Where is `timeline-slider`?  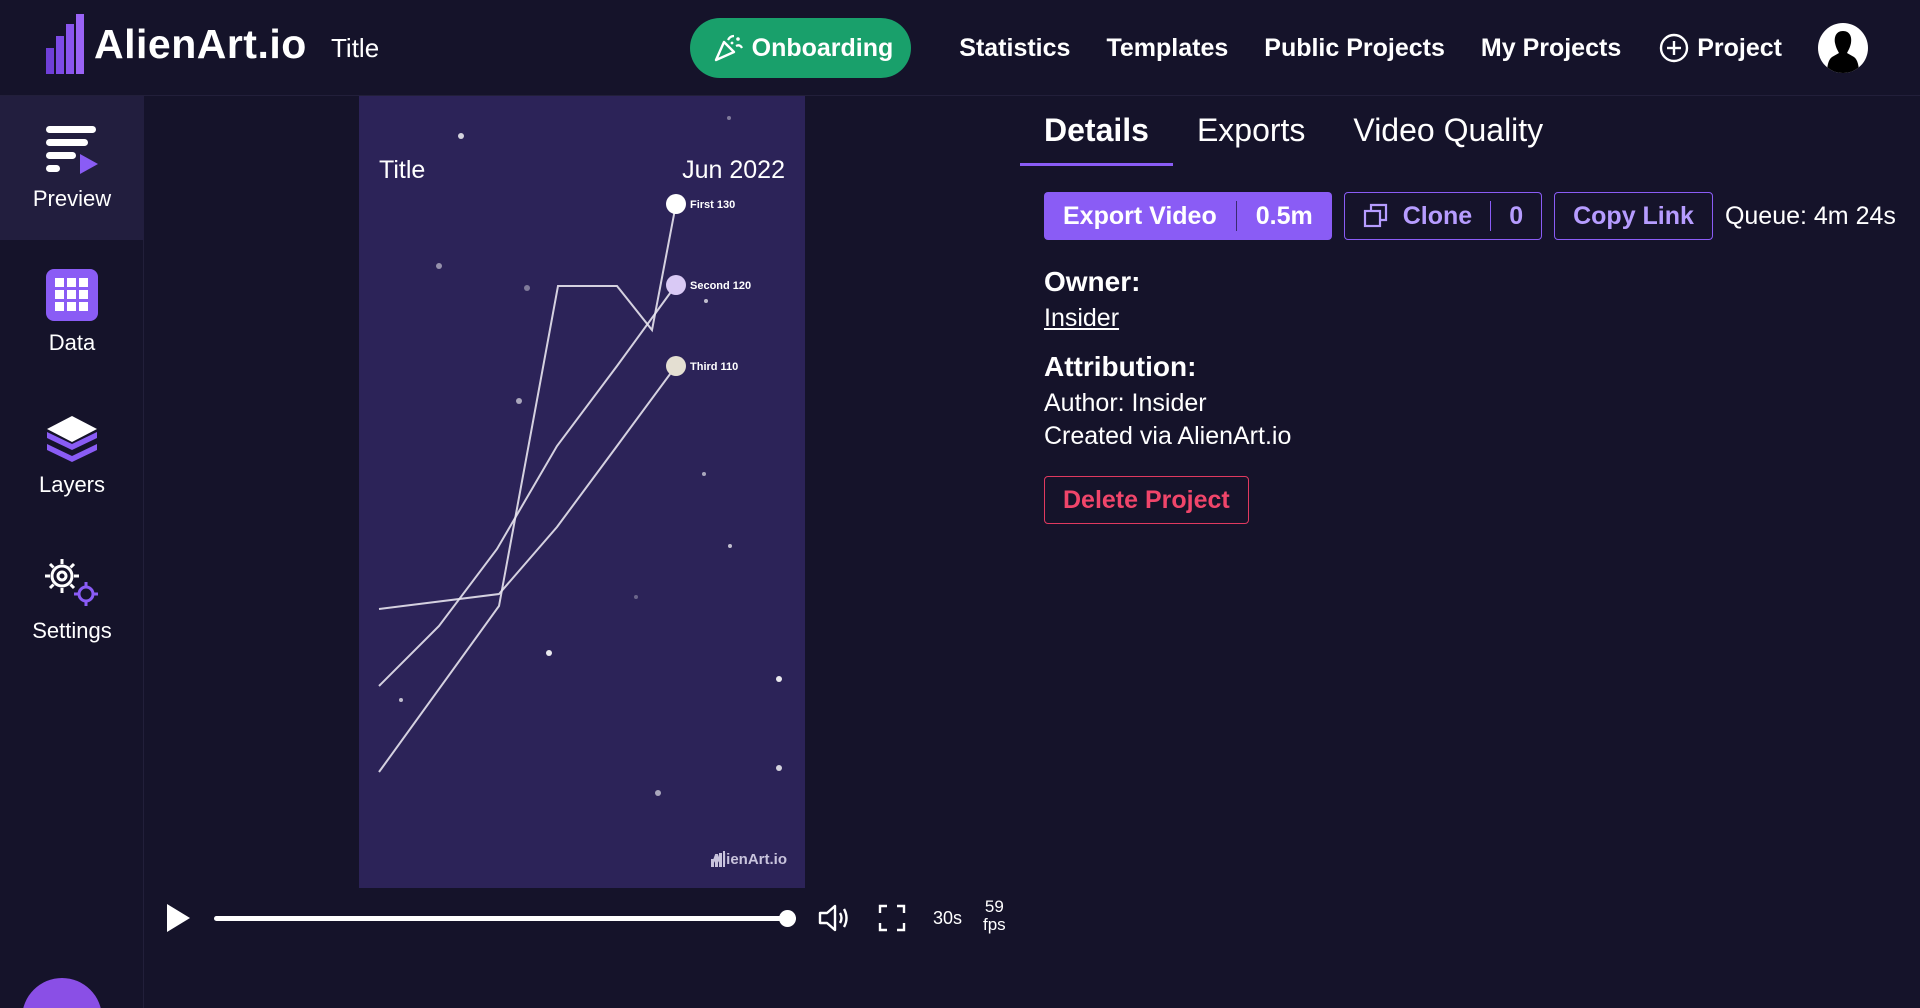 timeline-slider is located at coordinates (505, 918).